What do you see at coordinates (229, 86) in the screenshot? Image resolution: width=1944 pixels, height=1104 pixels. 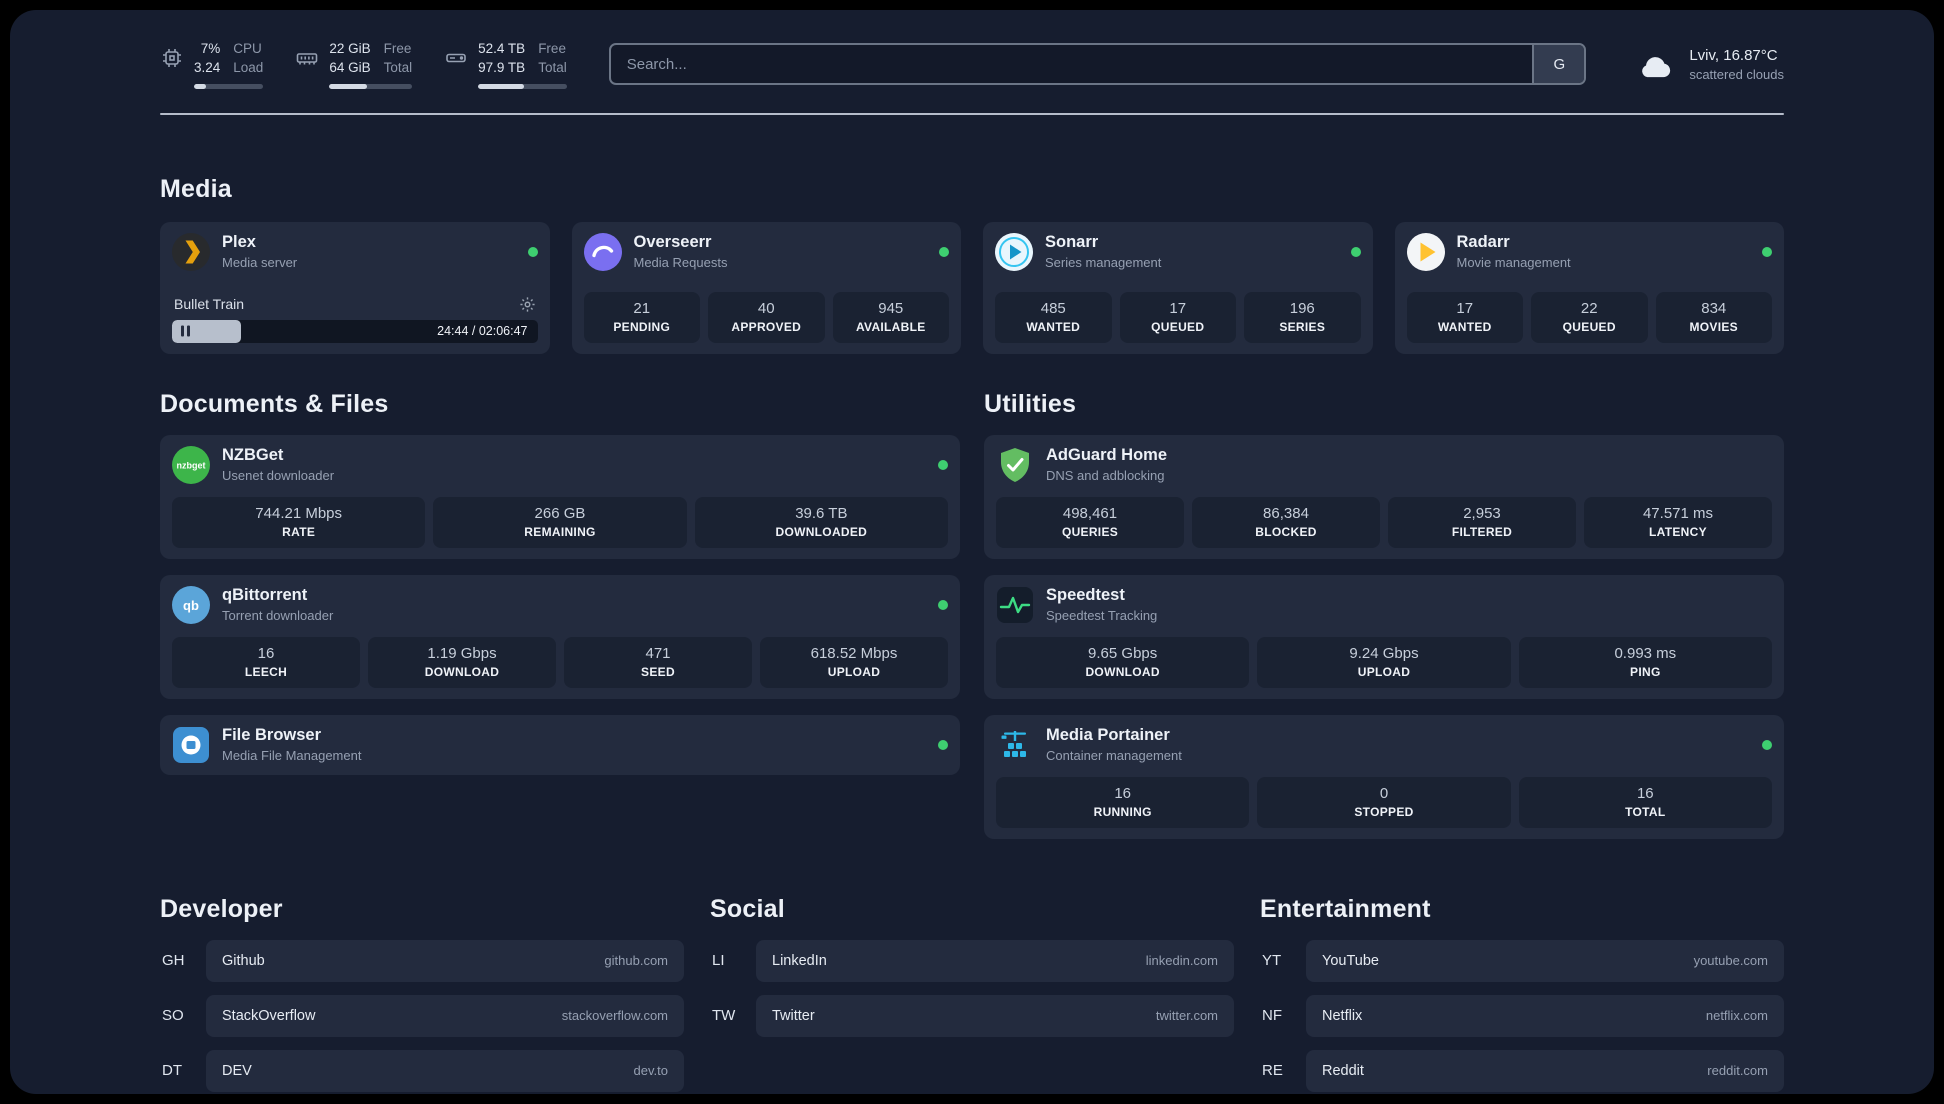 I see `cpu-progress-bar` at bounding box center [229, 86].